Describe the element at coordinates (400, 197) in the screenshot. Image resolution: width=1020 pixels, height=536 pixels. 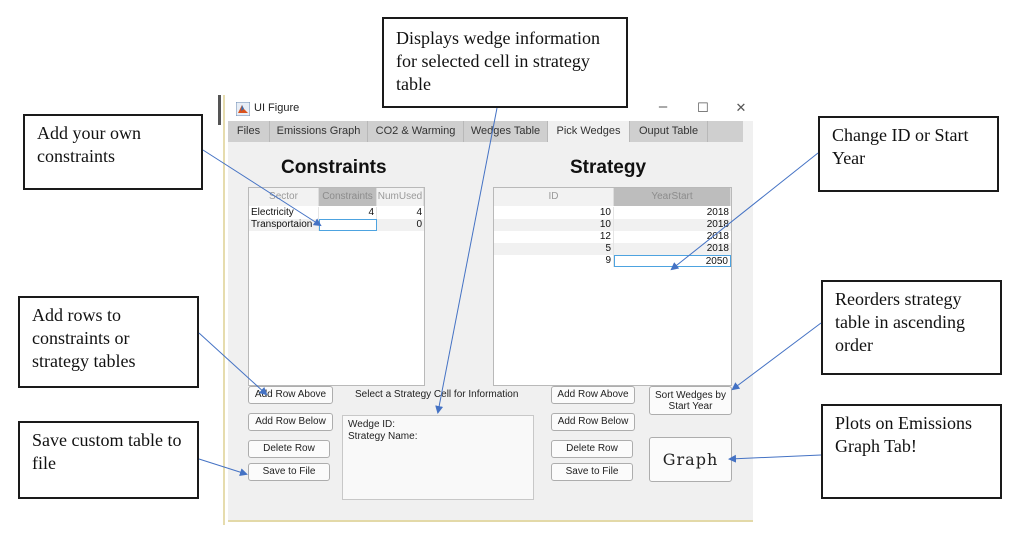
I see `column-header-numused: NumUsed` at that location.